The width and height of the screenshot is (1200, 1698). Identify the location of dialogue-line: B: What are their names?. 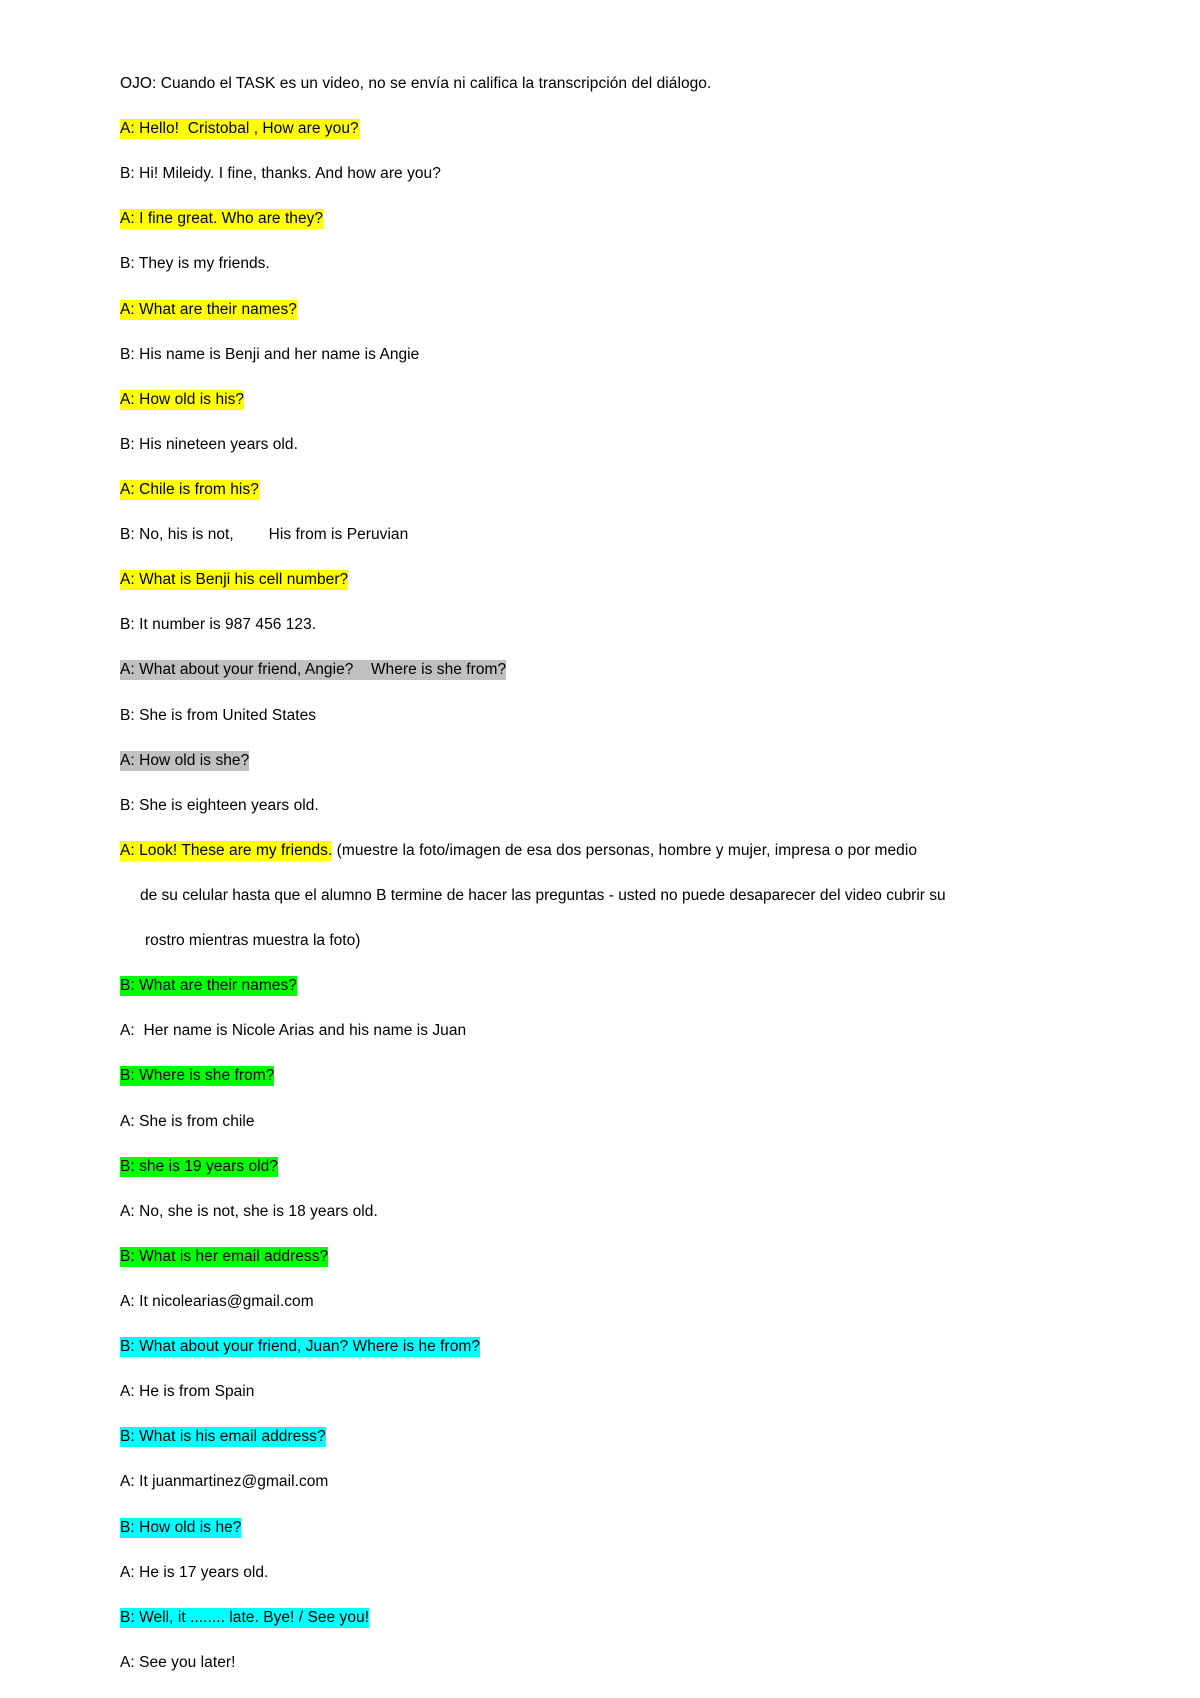
(635, 986).